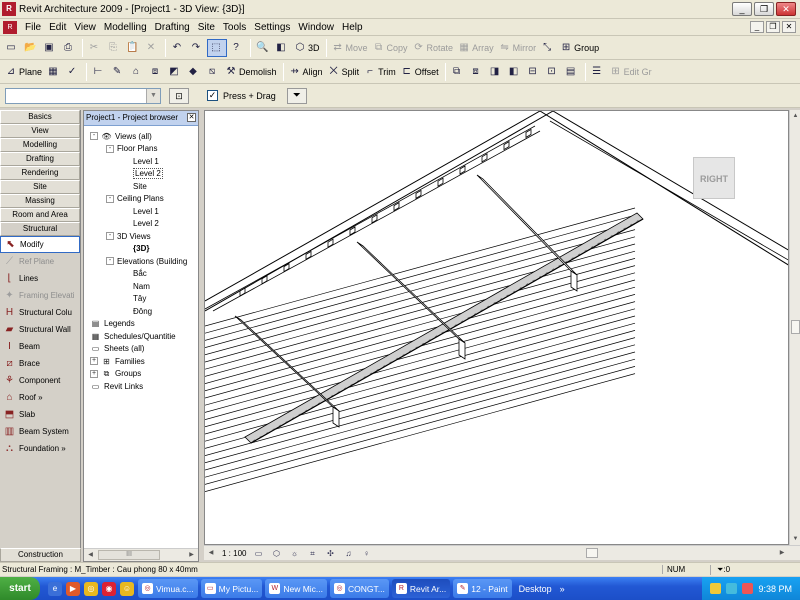 Image resolution: width=800 pixels, height=600 pixels. Describe the element at coordinates (141, 286) in the screenshot. I see `tree-node: Nam` at that location.